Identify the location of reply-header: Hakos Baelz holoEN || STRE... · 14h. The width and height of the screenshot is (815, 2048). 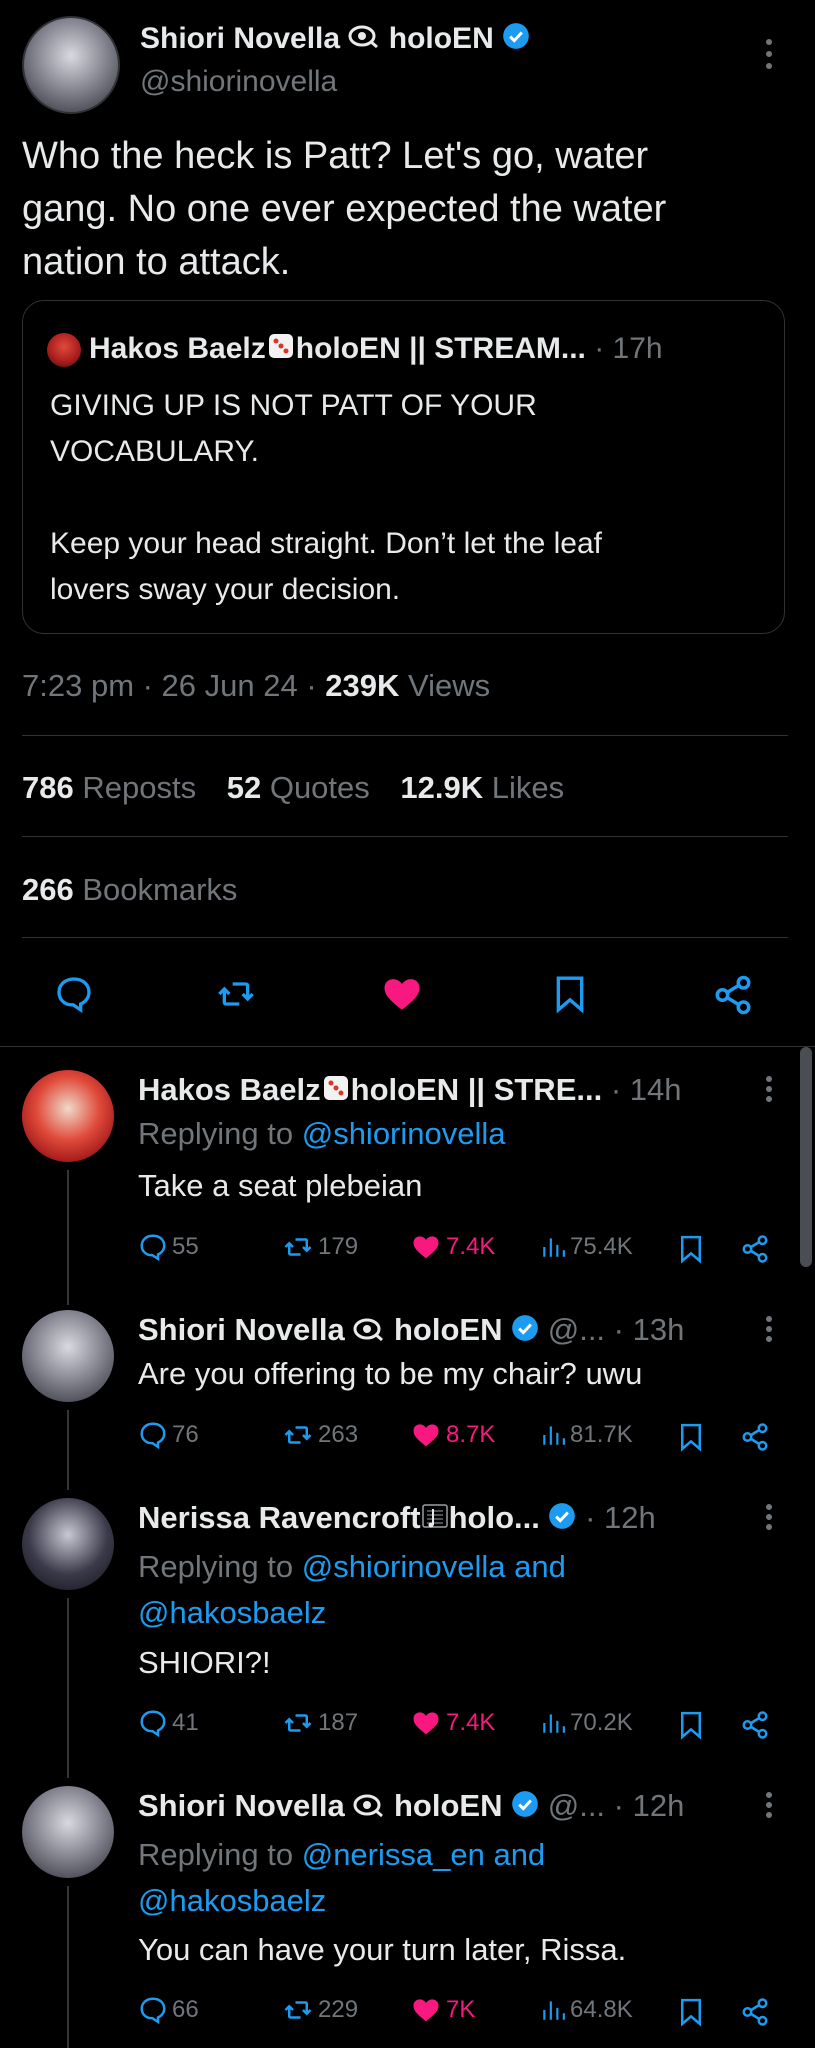
(410, 1091).